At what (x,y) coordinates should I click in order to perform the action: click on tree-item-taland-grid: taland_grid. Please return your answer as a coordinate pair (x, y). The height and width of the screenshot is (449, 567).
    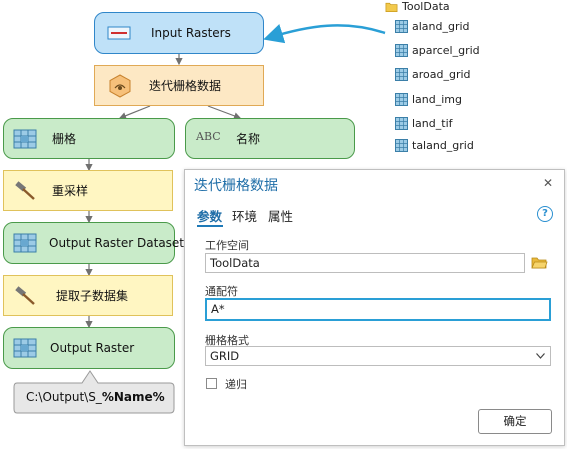
    Looking at the image, I should click on (434, 145).